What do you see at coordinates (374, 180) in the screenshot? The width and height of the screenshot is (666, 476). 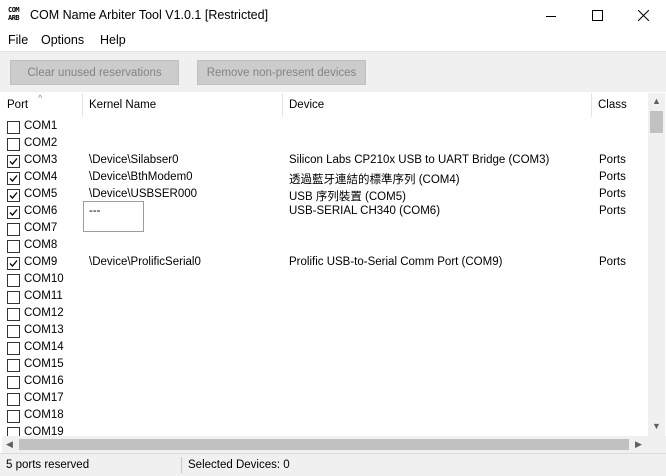 I see `device-cell: 透過藍牙連結的標準序列 (COM4)` at bounding box center [374, 180].